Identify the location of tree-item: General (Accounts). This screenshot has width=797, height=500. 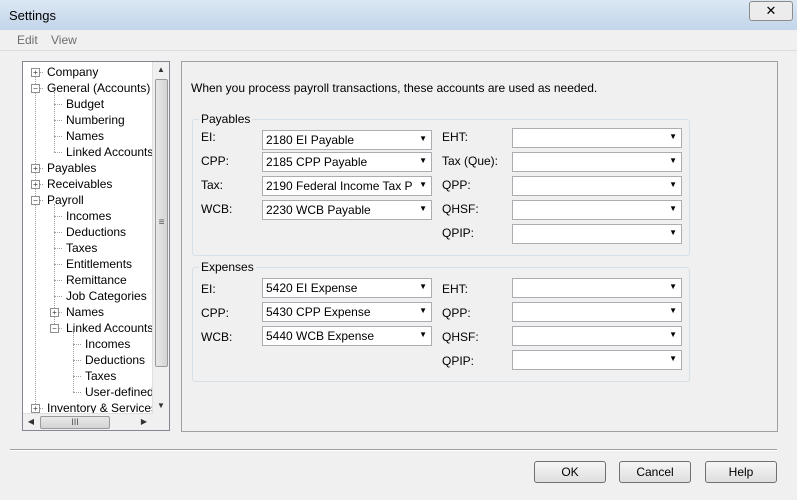
(98, 88).